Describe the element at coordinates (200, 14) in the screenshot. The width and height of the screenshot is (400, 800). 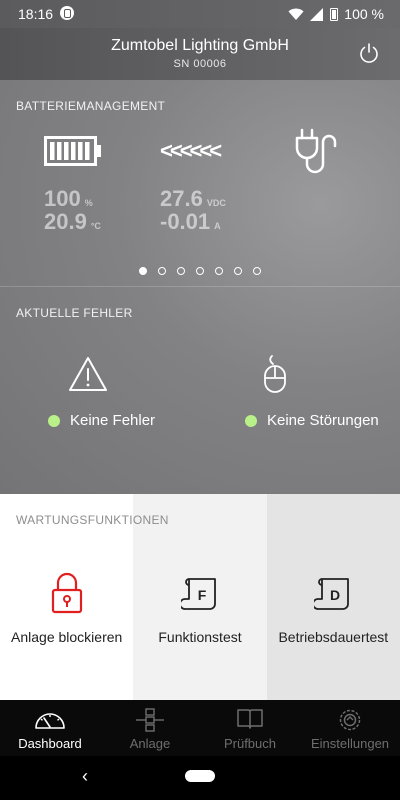
I see `status-bar: 18:16 100 %` at that location.